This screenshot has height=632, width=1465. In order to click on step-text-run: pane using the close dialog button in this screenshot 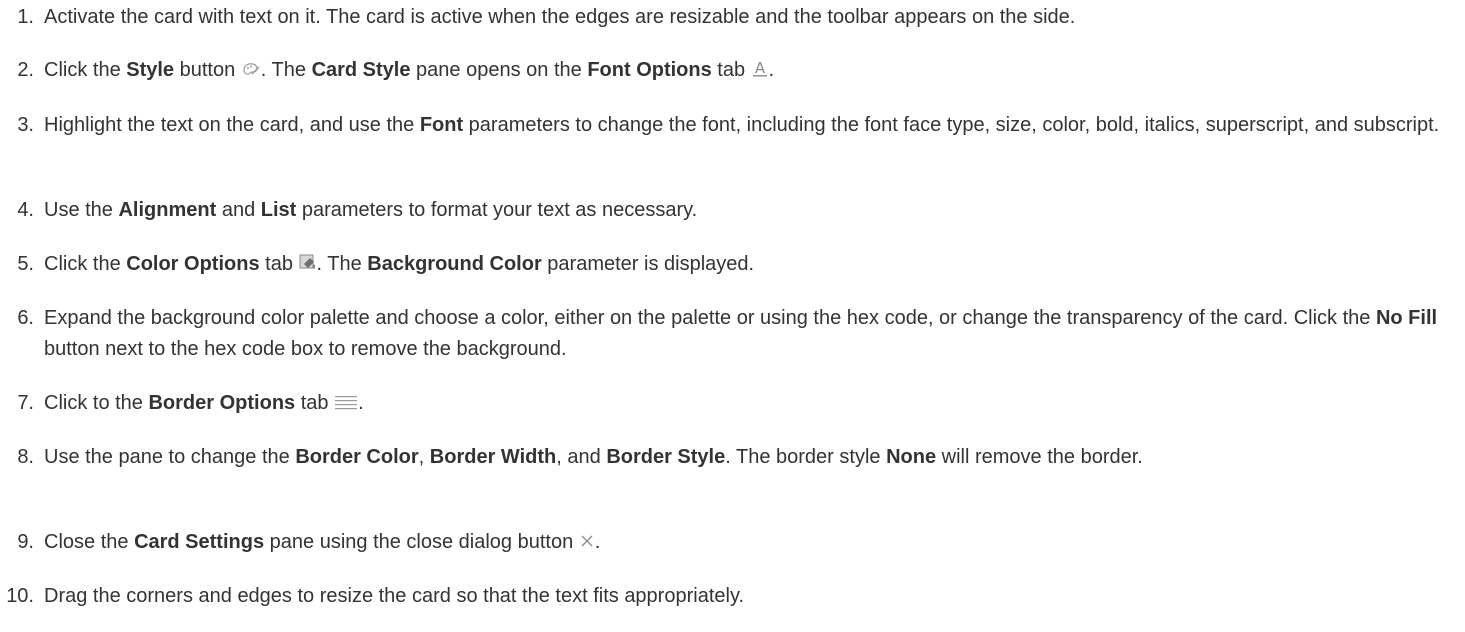, I will do `click(421, 542)`.